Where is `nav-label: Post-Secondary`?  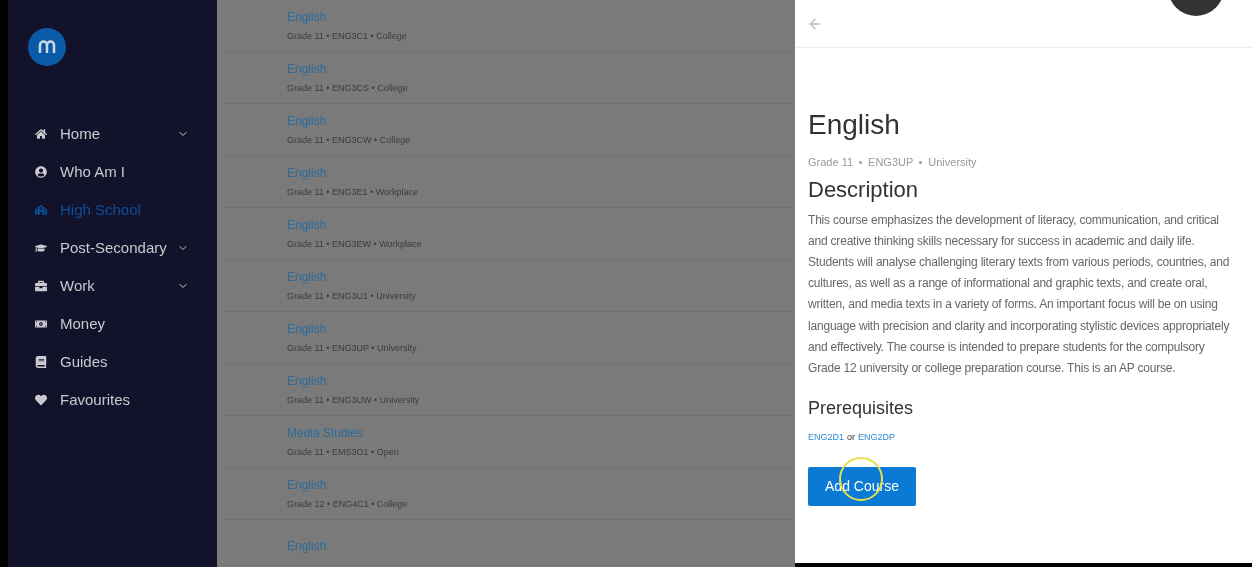
nav-label: Post-Secondary is located at coordinates (114, 247).